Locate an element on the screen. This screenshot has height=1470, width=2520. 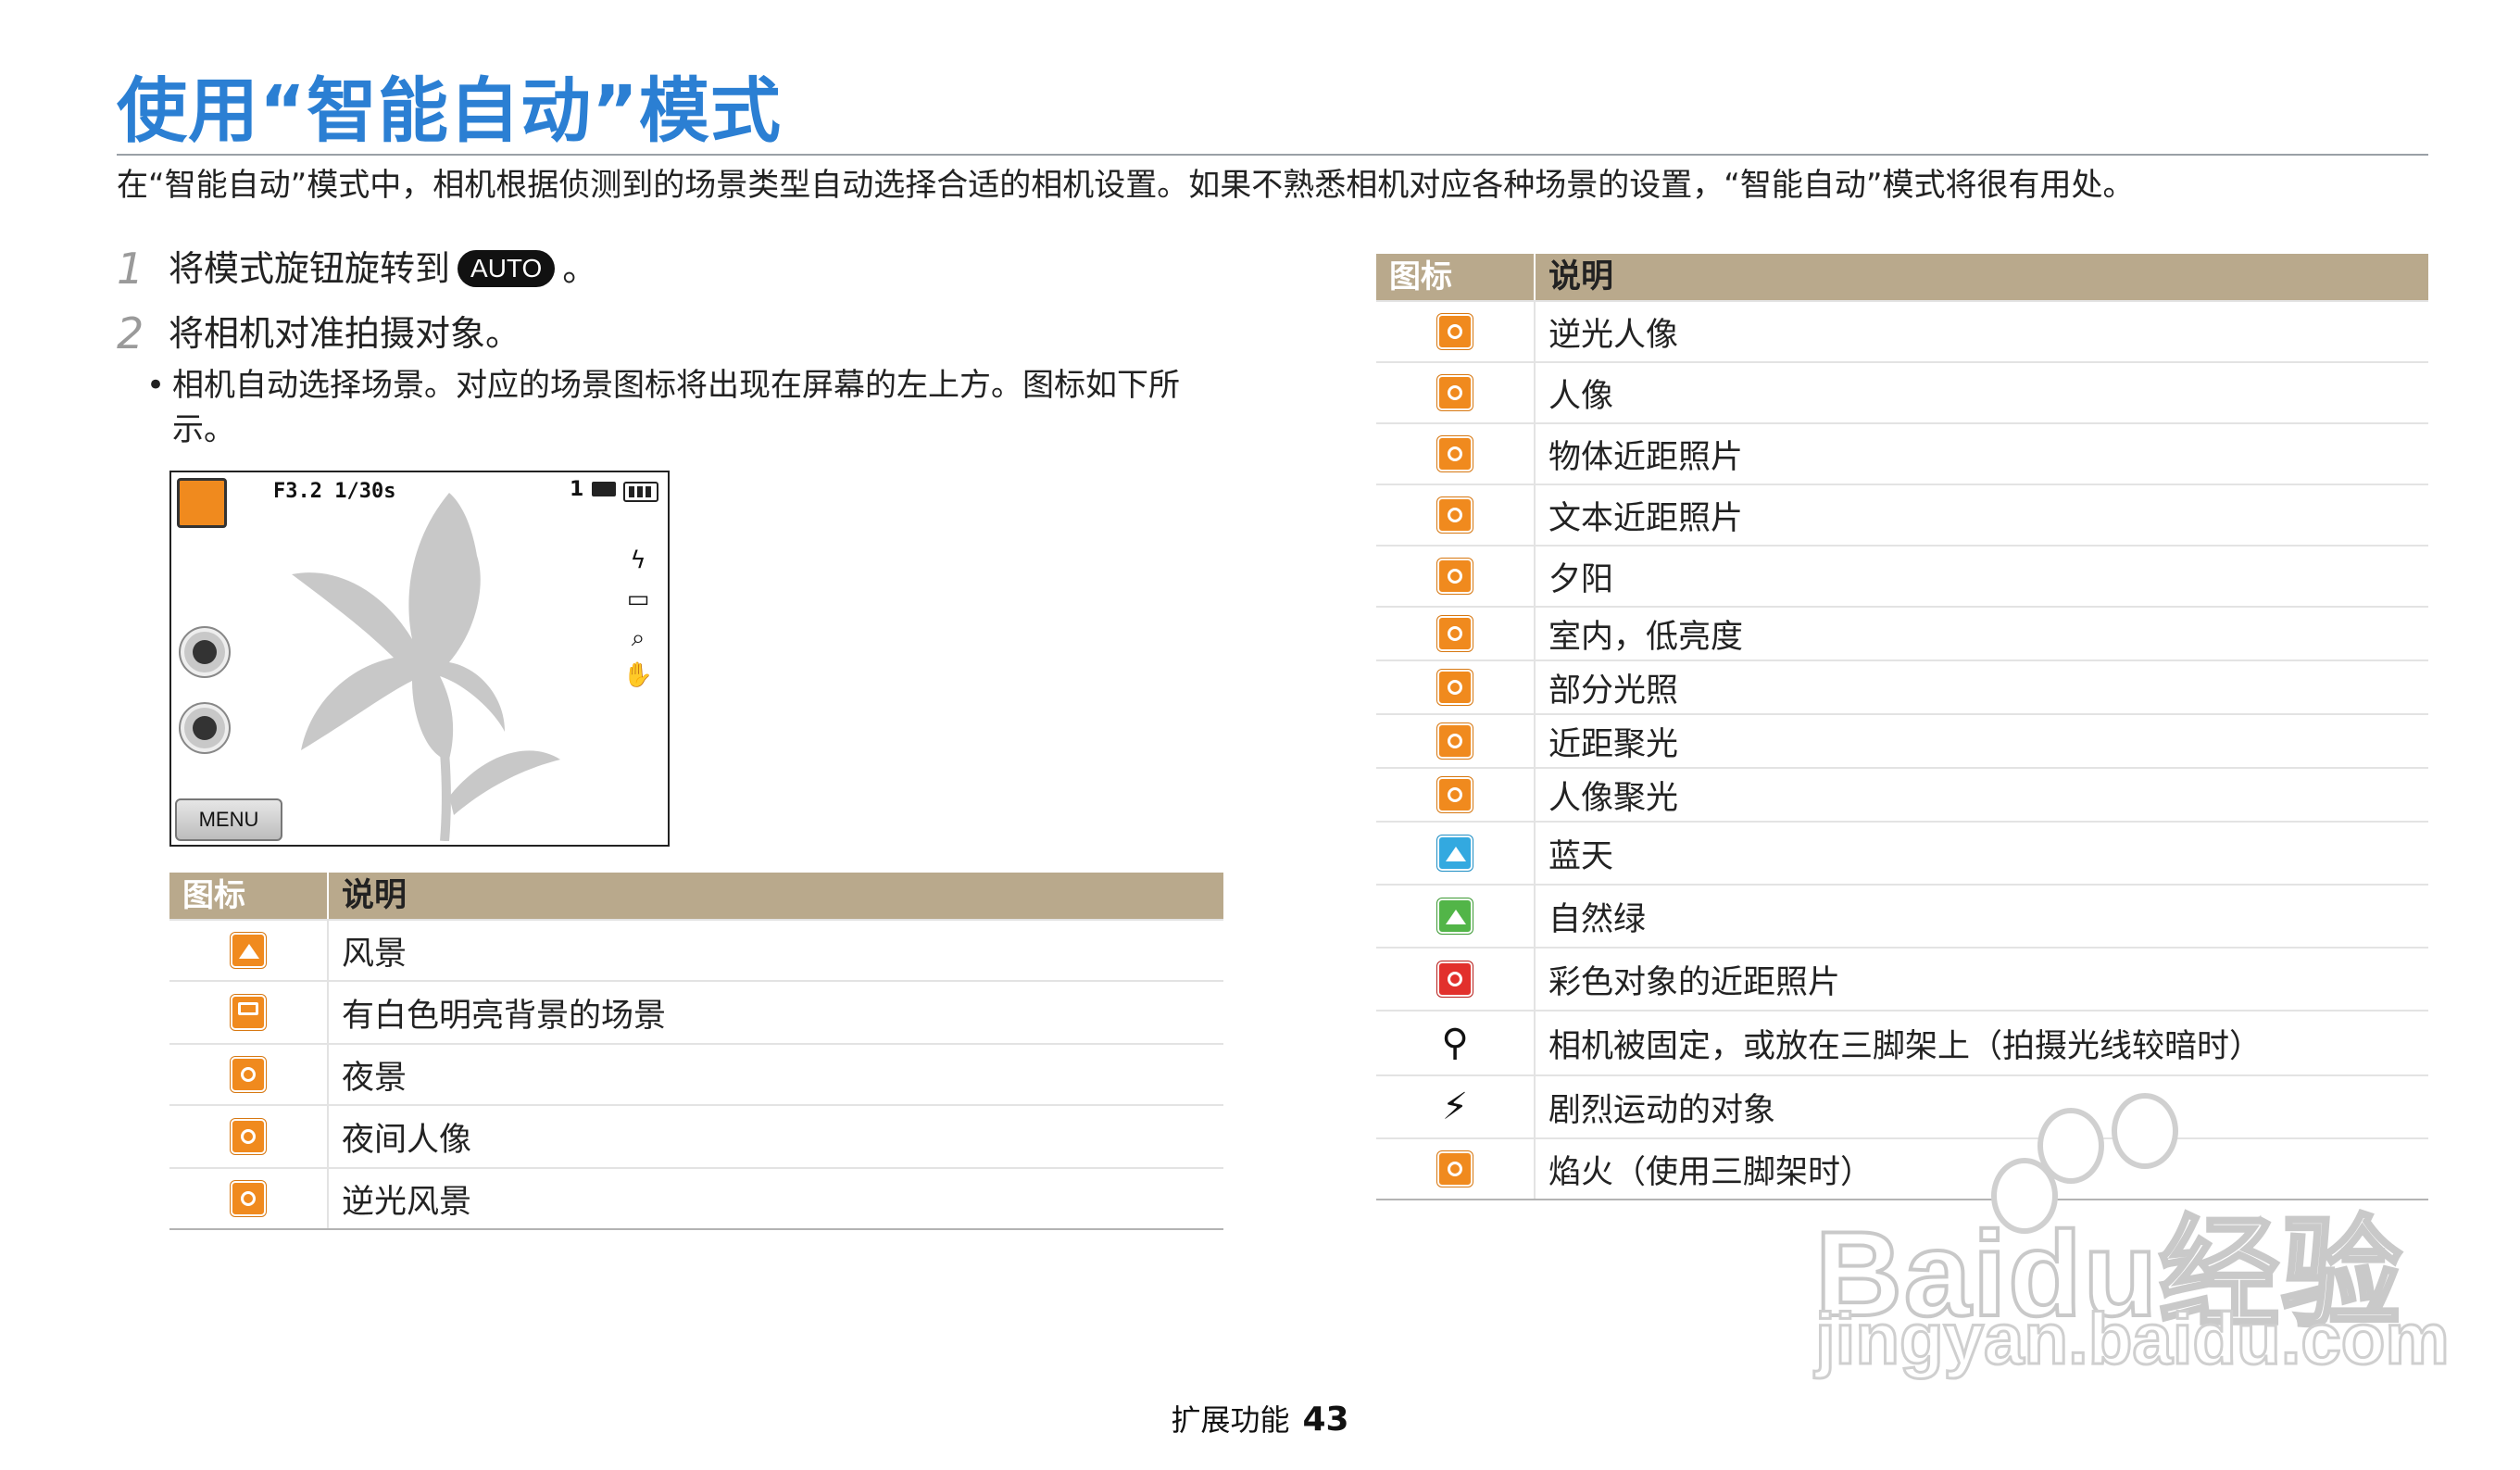
action-icon: ⚡ is located at coordinates (1455, 1107).